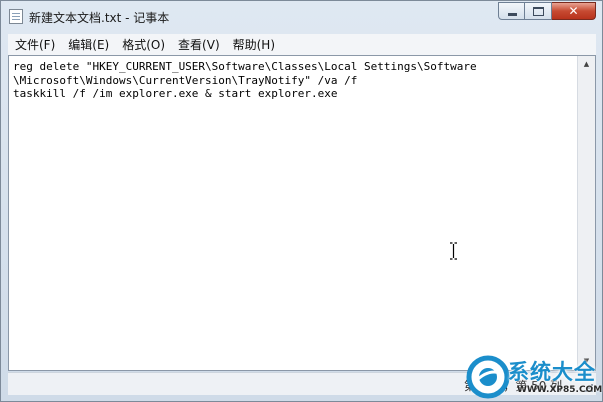 The height and width of the screenshot is (402, 603). I want to click on watermark-url: WWW.XP85.COM, so click(560, 390).